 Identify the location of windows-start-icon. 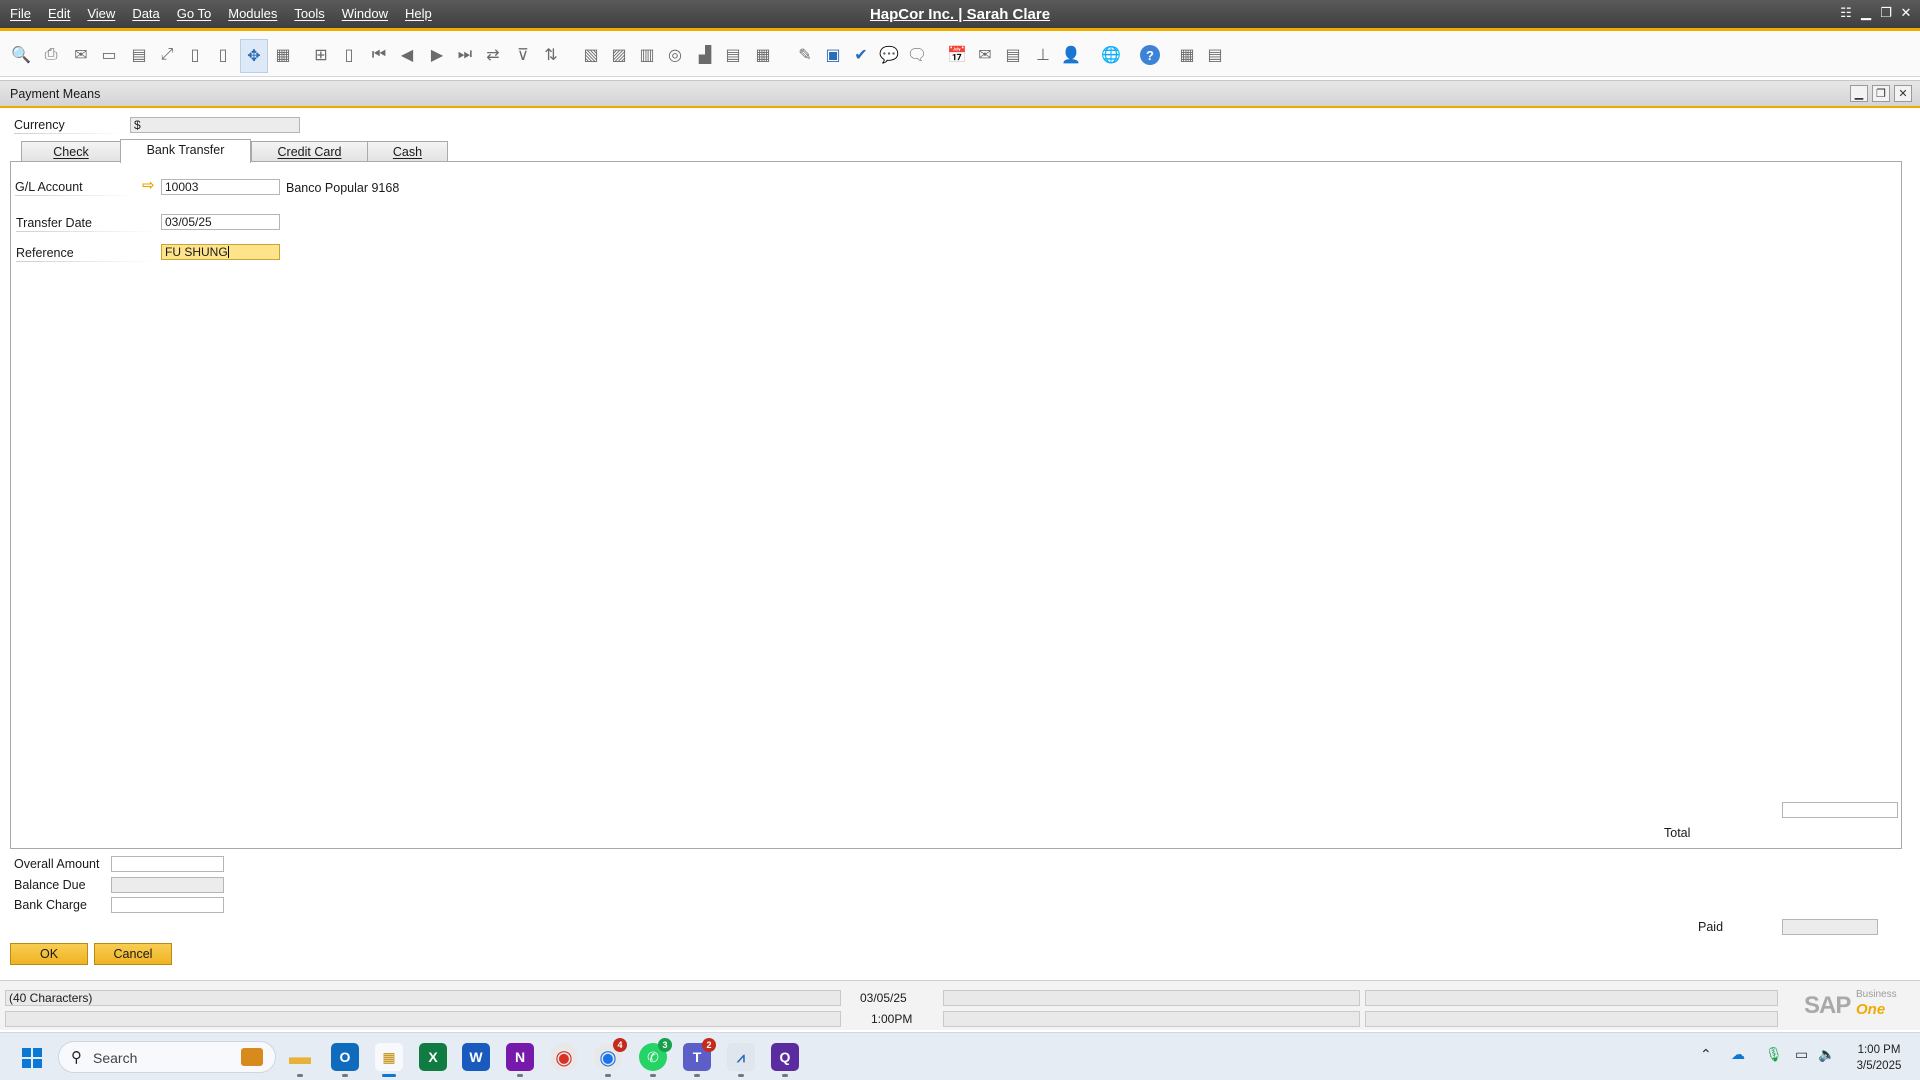
(32, 1058).